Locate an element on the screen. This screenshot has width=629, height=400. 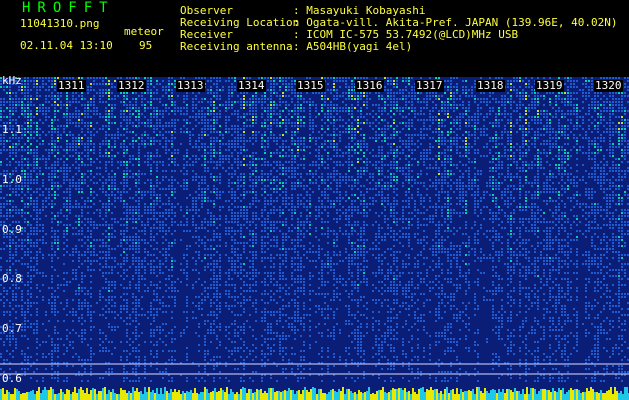
info-label-antenna: Receiving antenna is located at coordinates (236, 46).